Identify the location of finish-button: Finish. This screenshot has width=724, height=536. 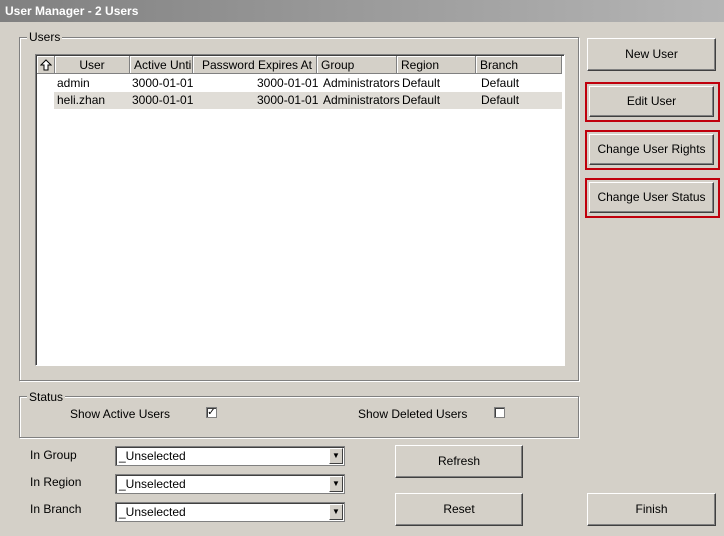
(651, 509).